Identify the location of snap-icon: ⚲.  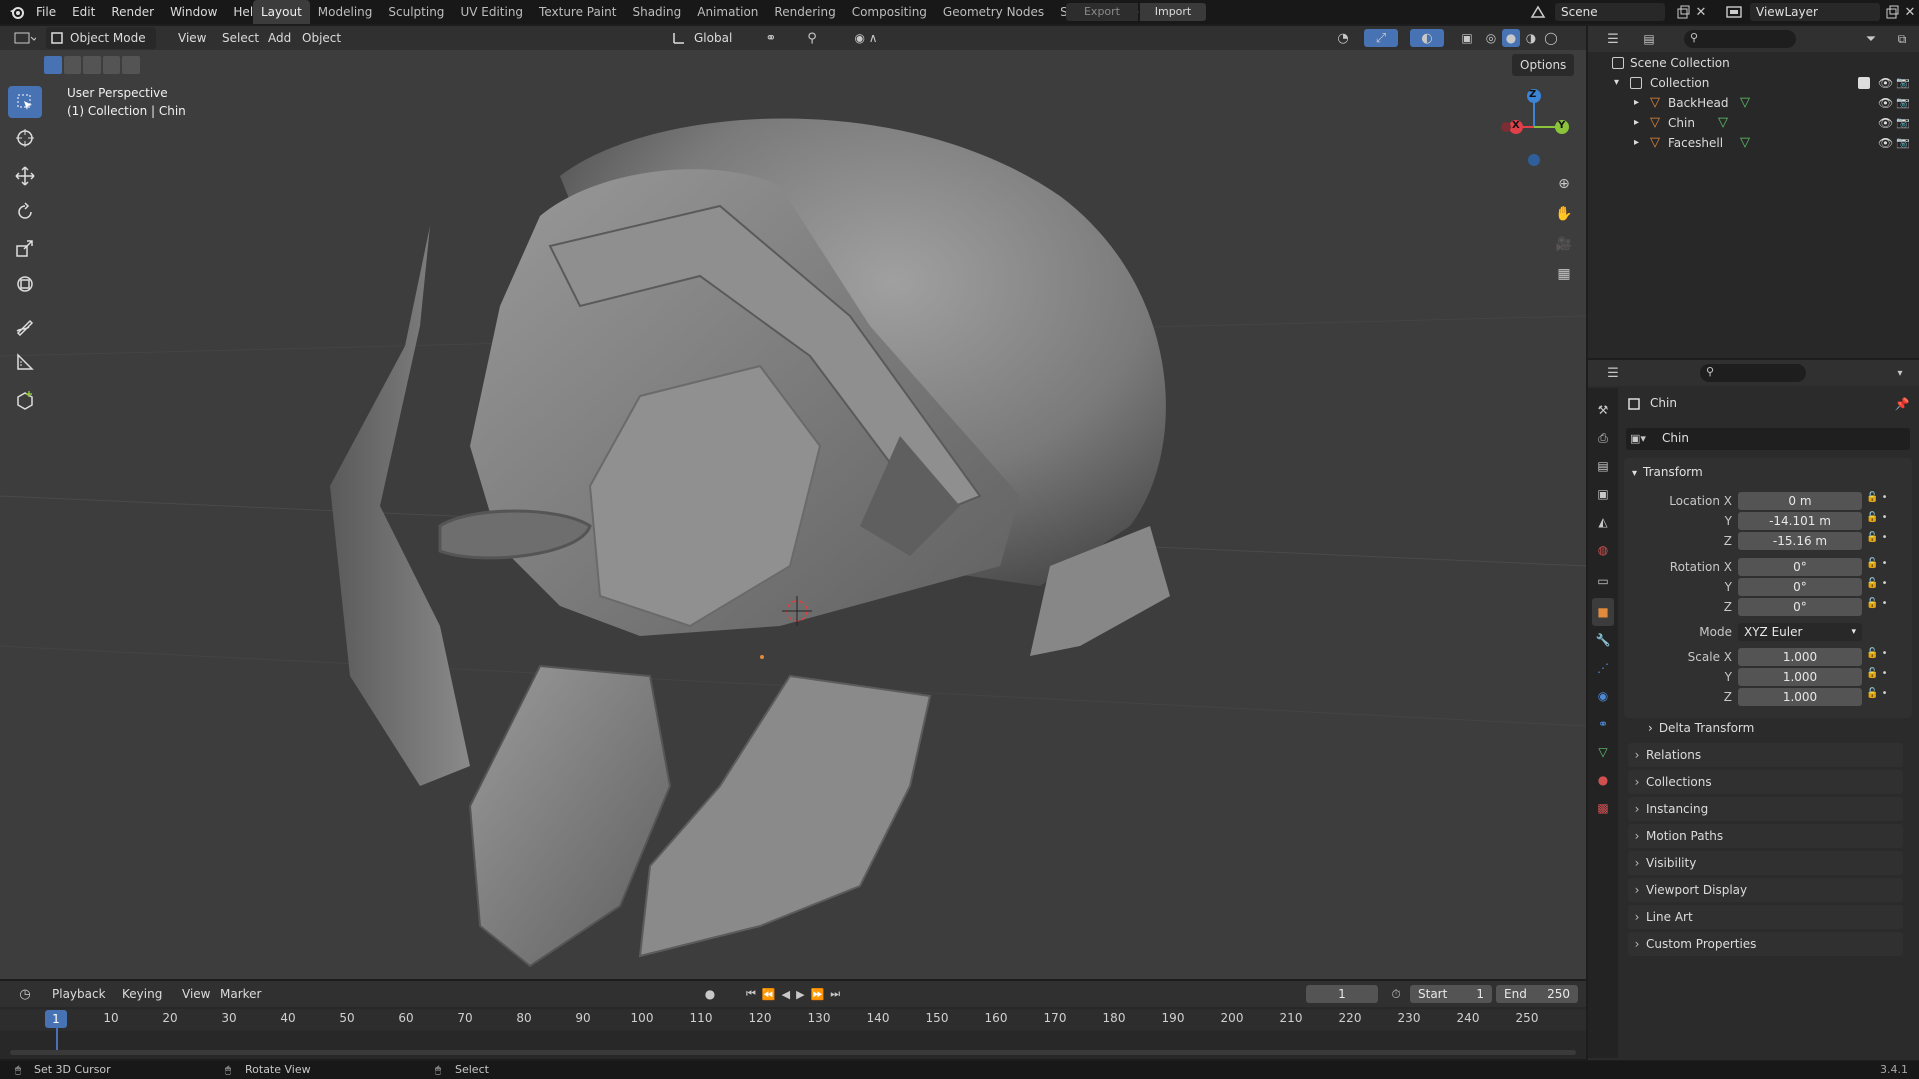
(812, 38).